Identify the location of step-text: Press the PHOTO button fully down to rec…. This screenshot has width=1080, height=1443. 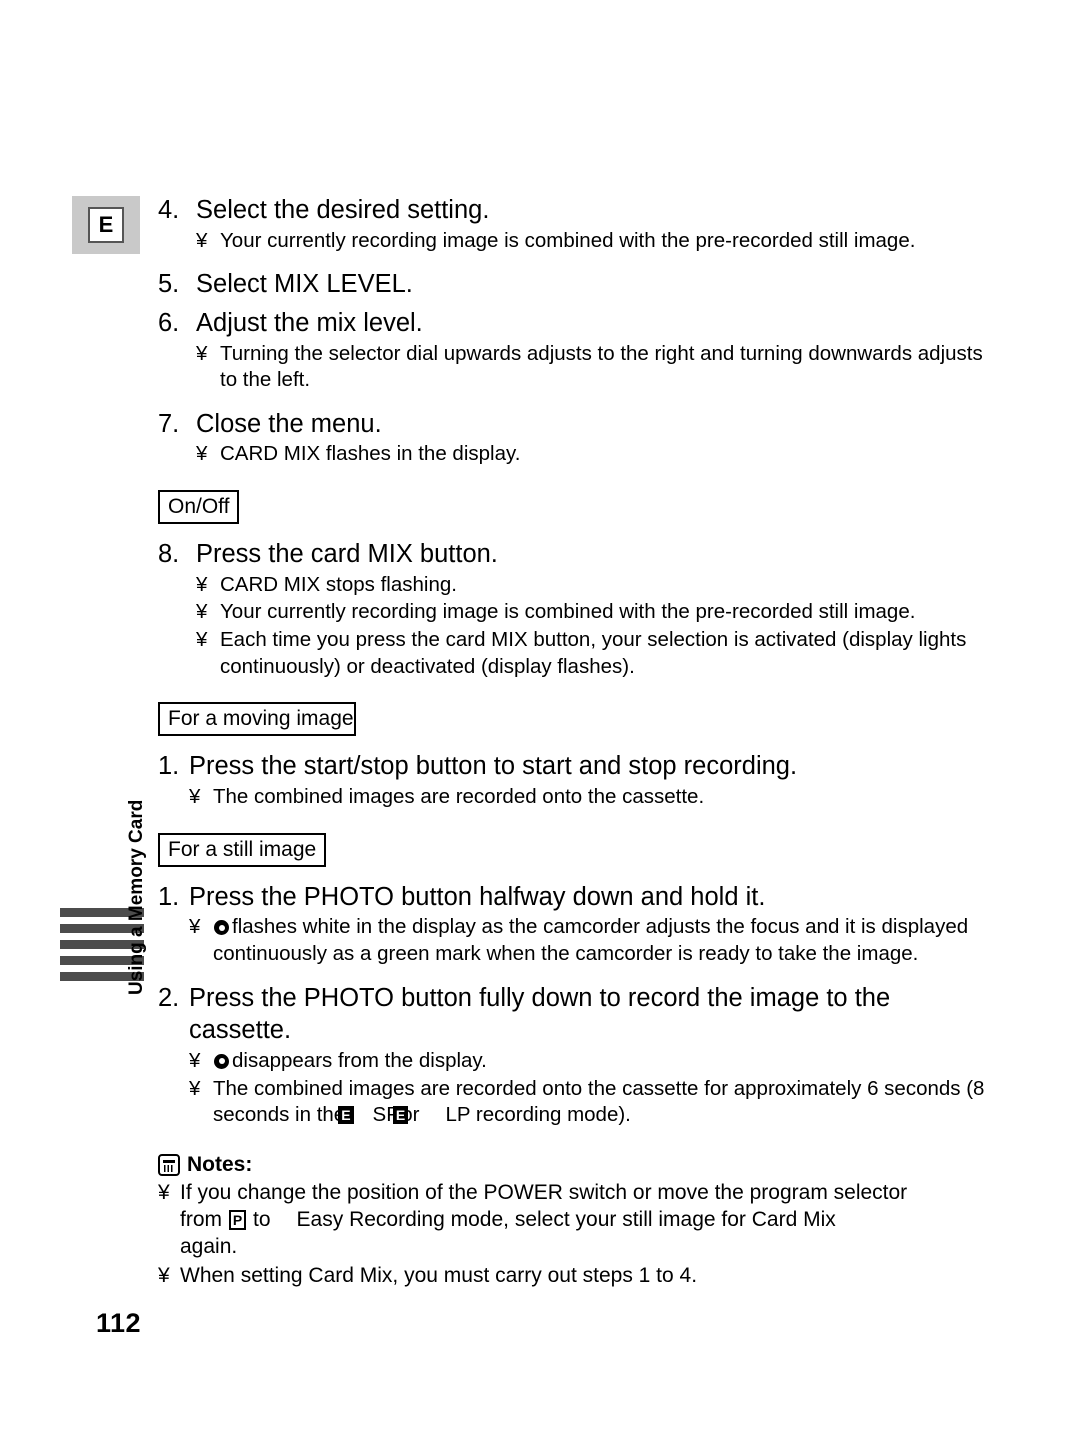
(540, 1014).